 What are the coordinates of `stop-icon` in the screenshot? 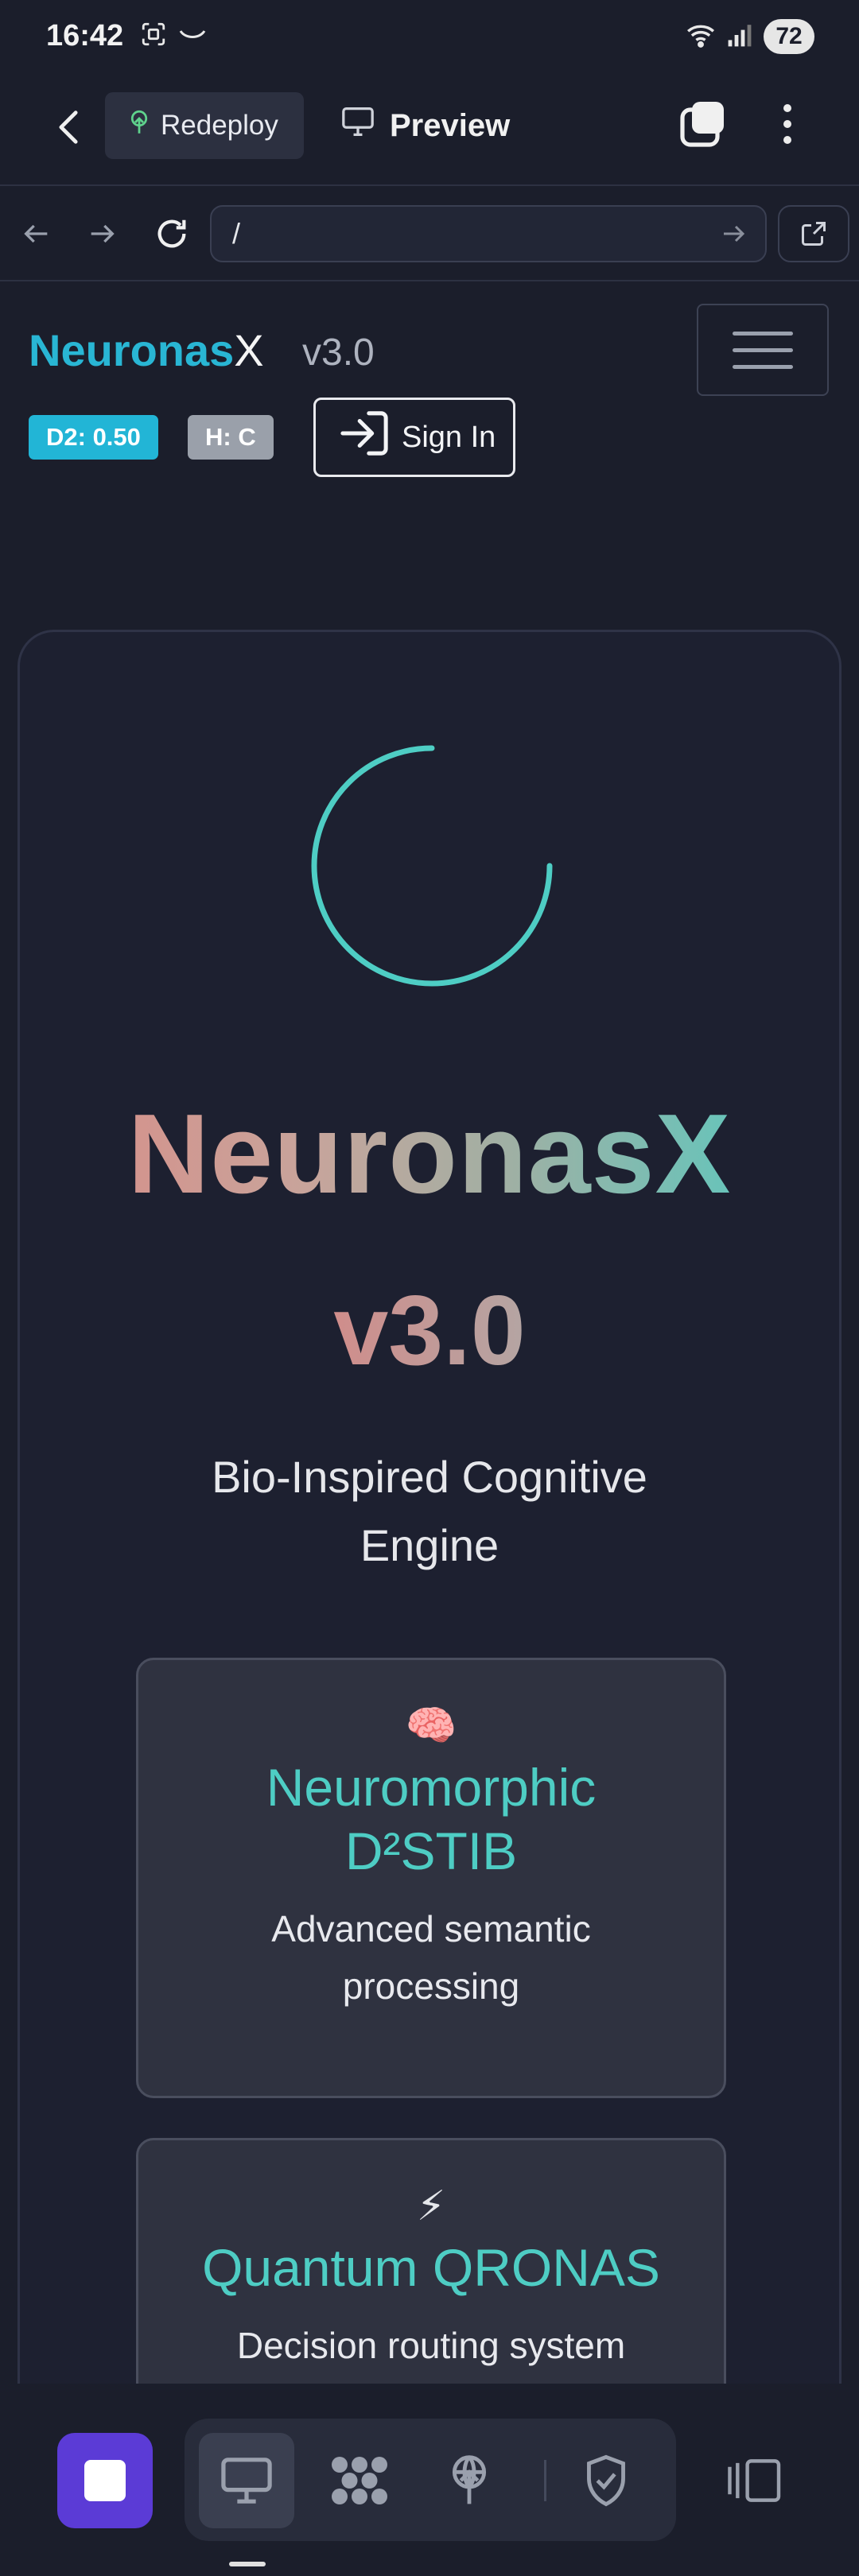 It's located at (105, 2481).